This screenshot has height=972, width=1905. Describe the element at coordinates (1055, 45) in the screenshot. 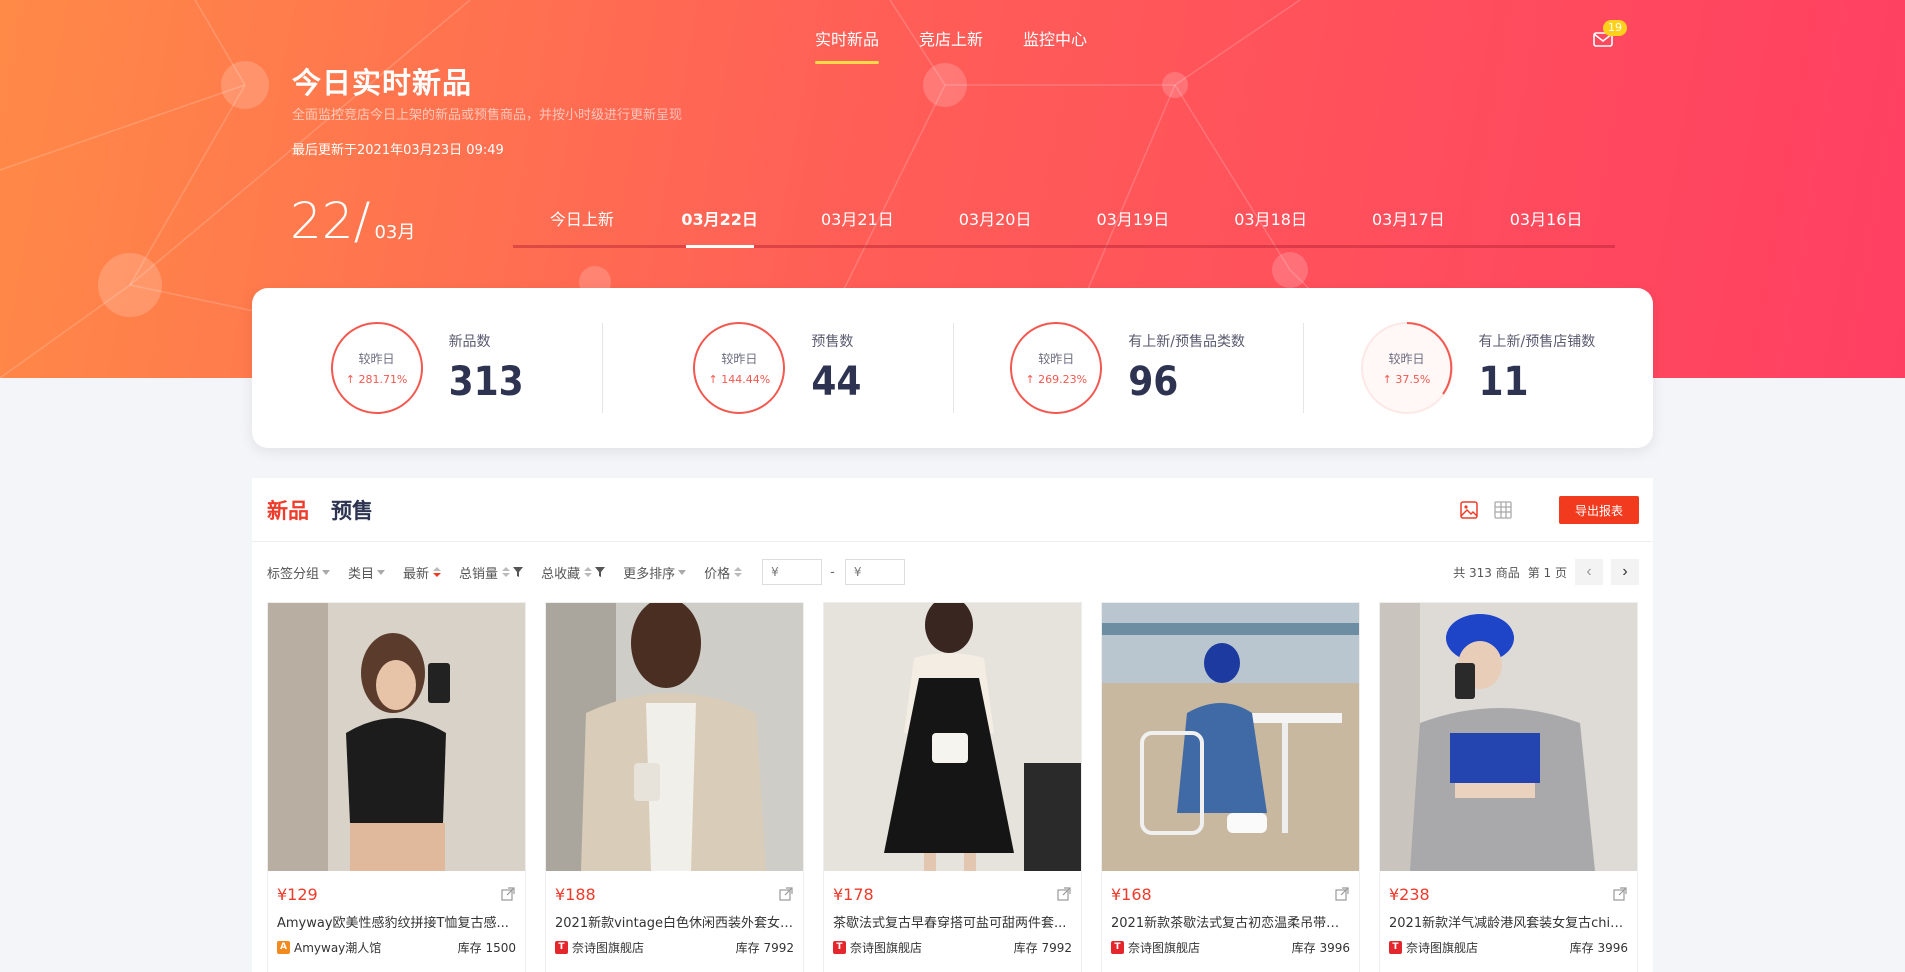

I see `nav-monitor-center: 监控中心` at that location.